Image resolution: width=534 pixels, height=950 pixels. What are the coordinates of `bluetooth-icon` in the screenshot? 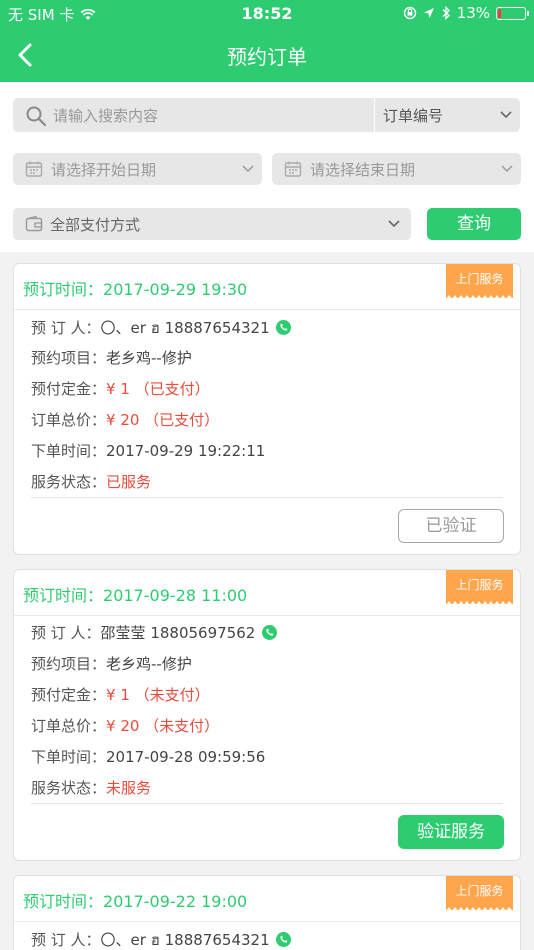 It's located at (446, 13).